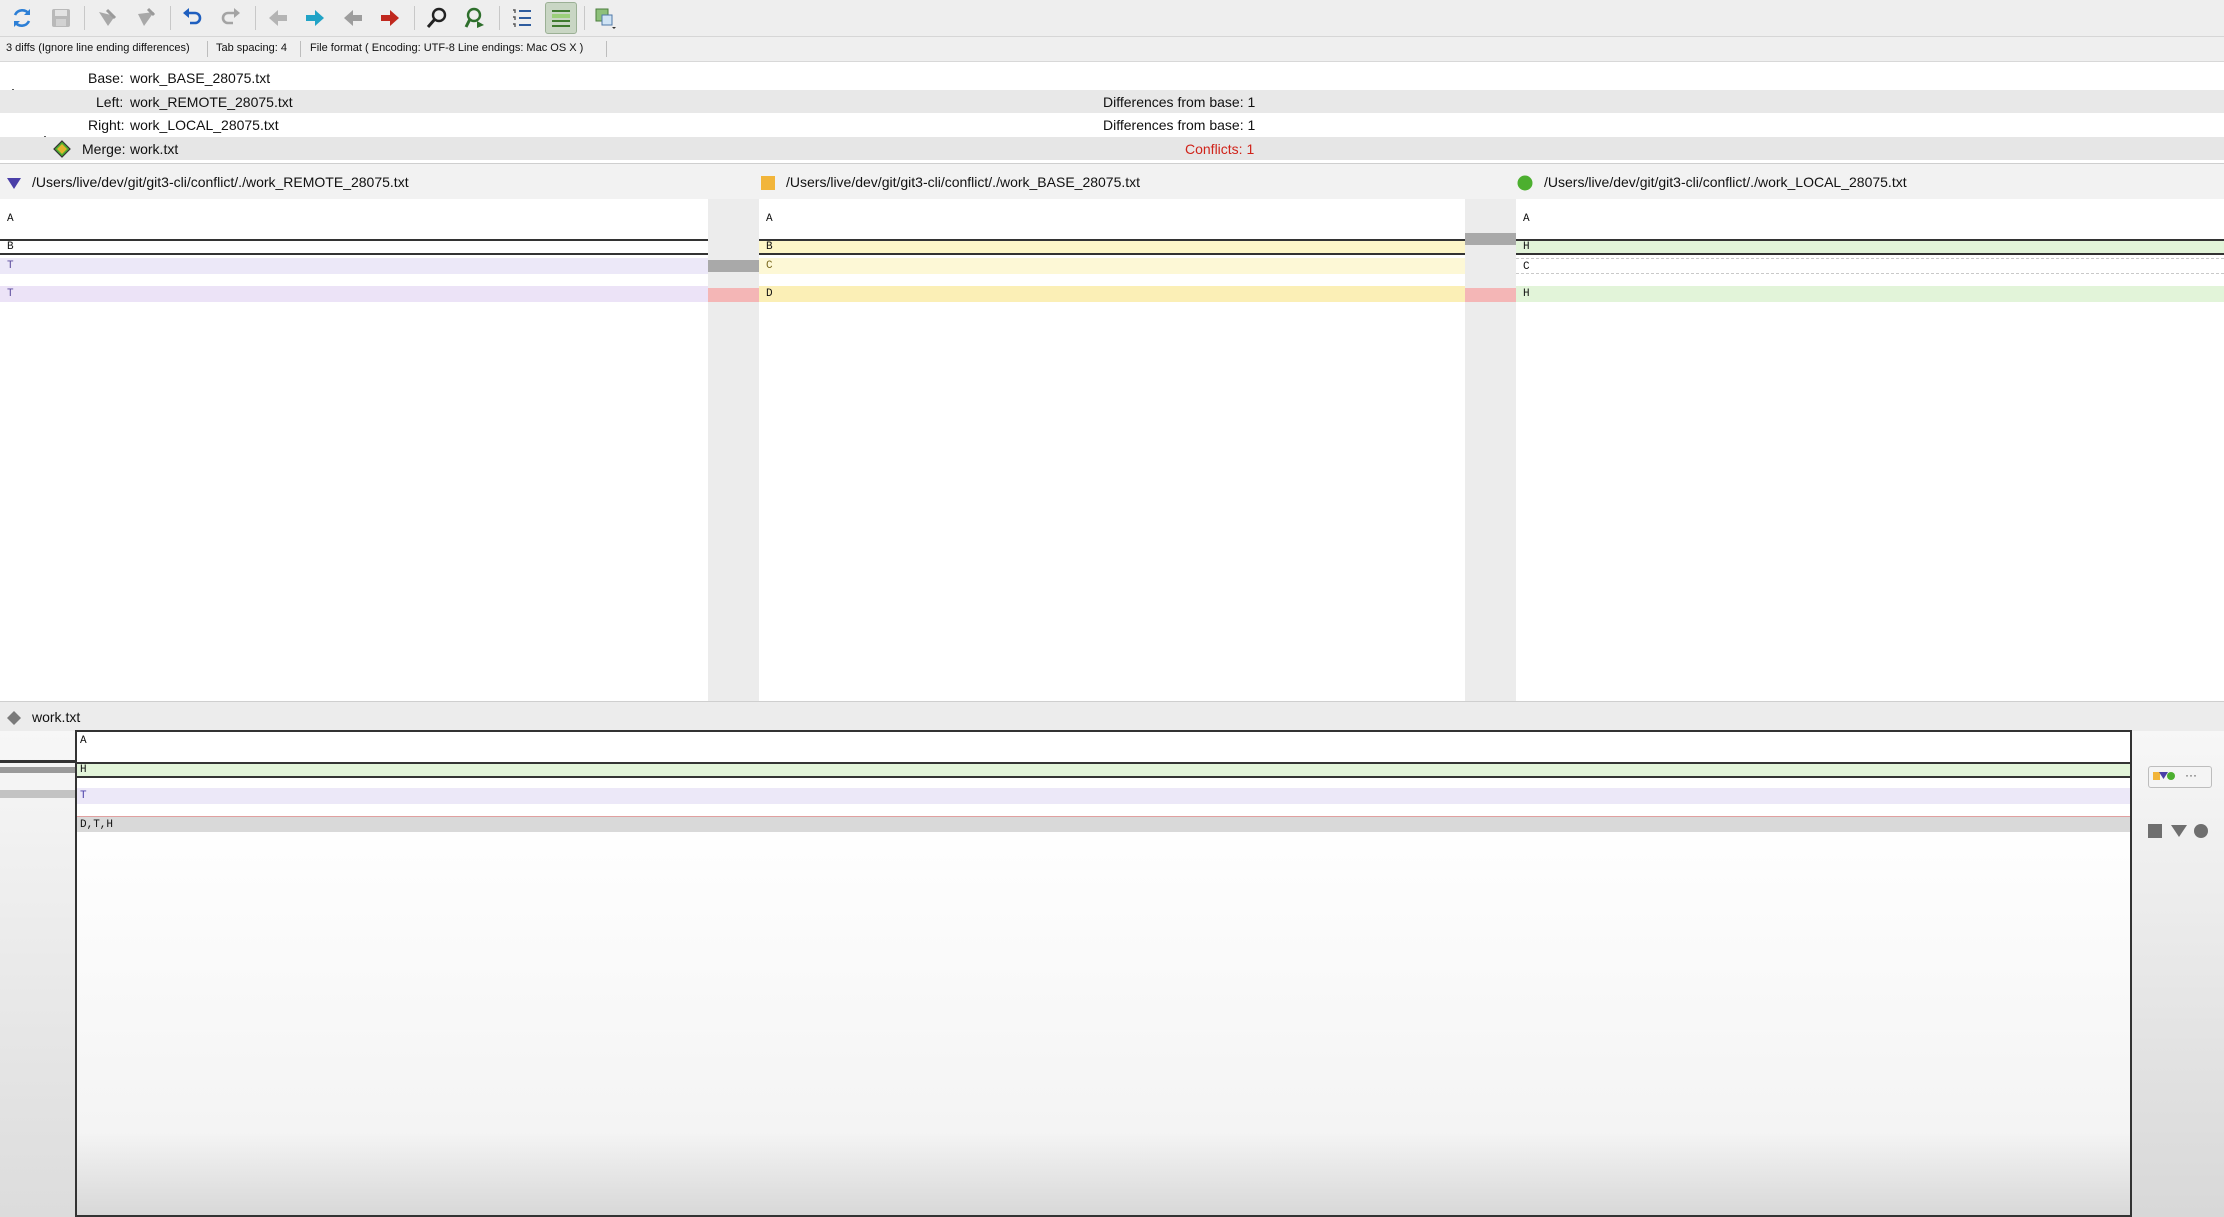  Describe the element at coordinates (1179, 102) in the screenshot. I see `left-diff-count: Differences from base: 1` at that location.